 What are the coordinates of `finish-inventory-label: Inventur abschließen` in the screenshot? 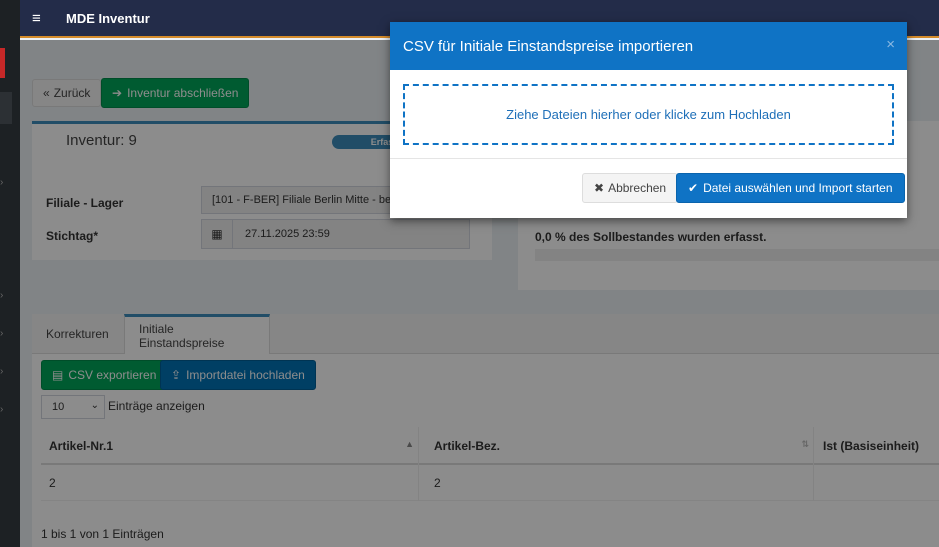 It's located at (183, 93).